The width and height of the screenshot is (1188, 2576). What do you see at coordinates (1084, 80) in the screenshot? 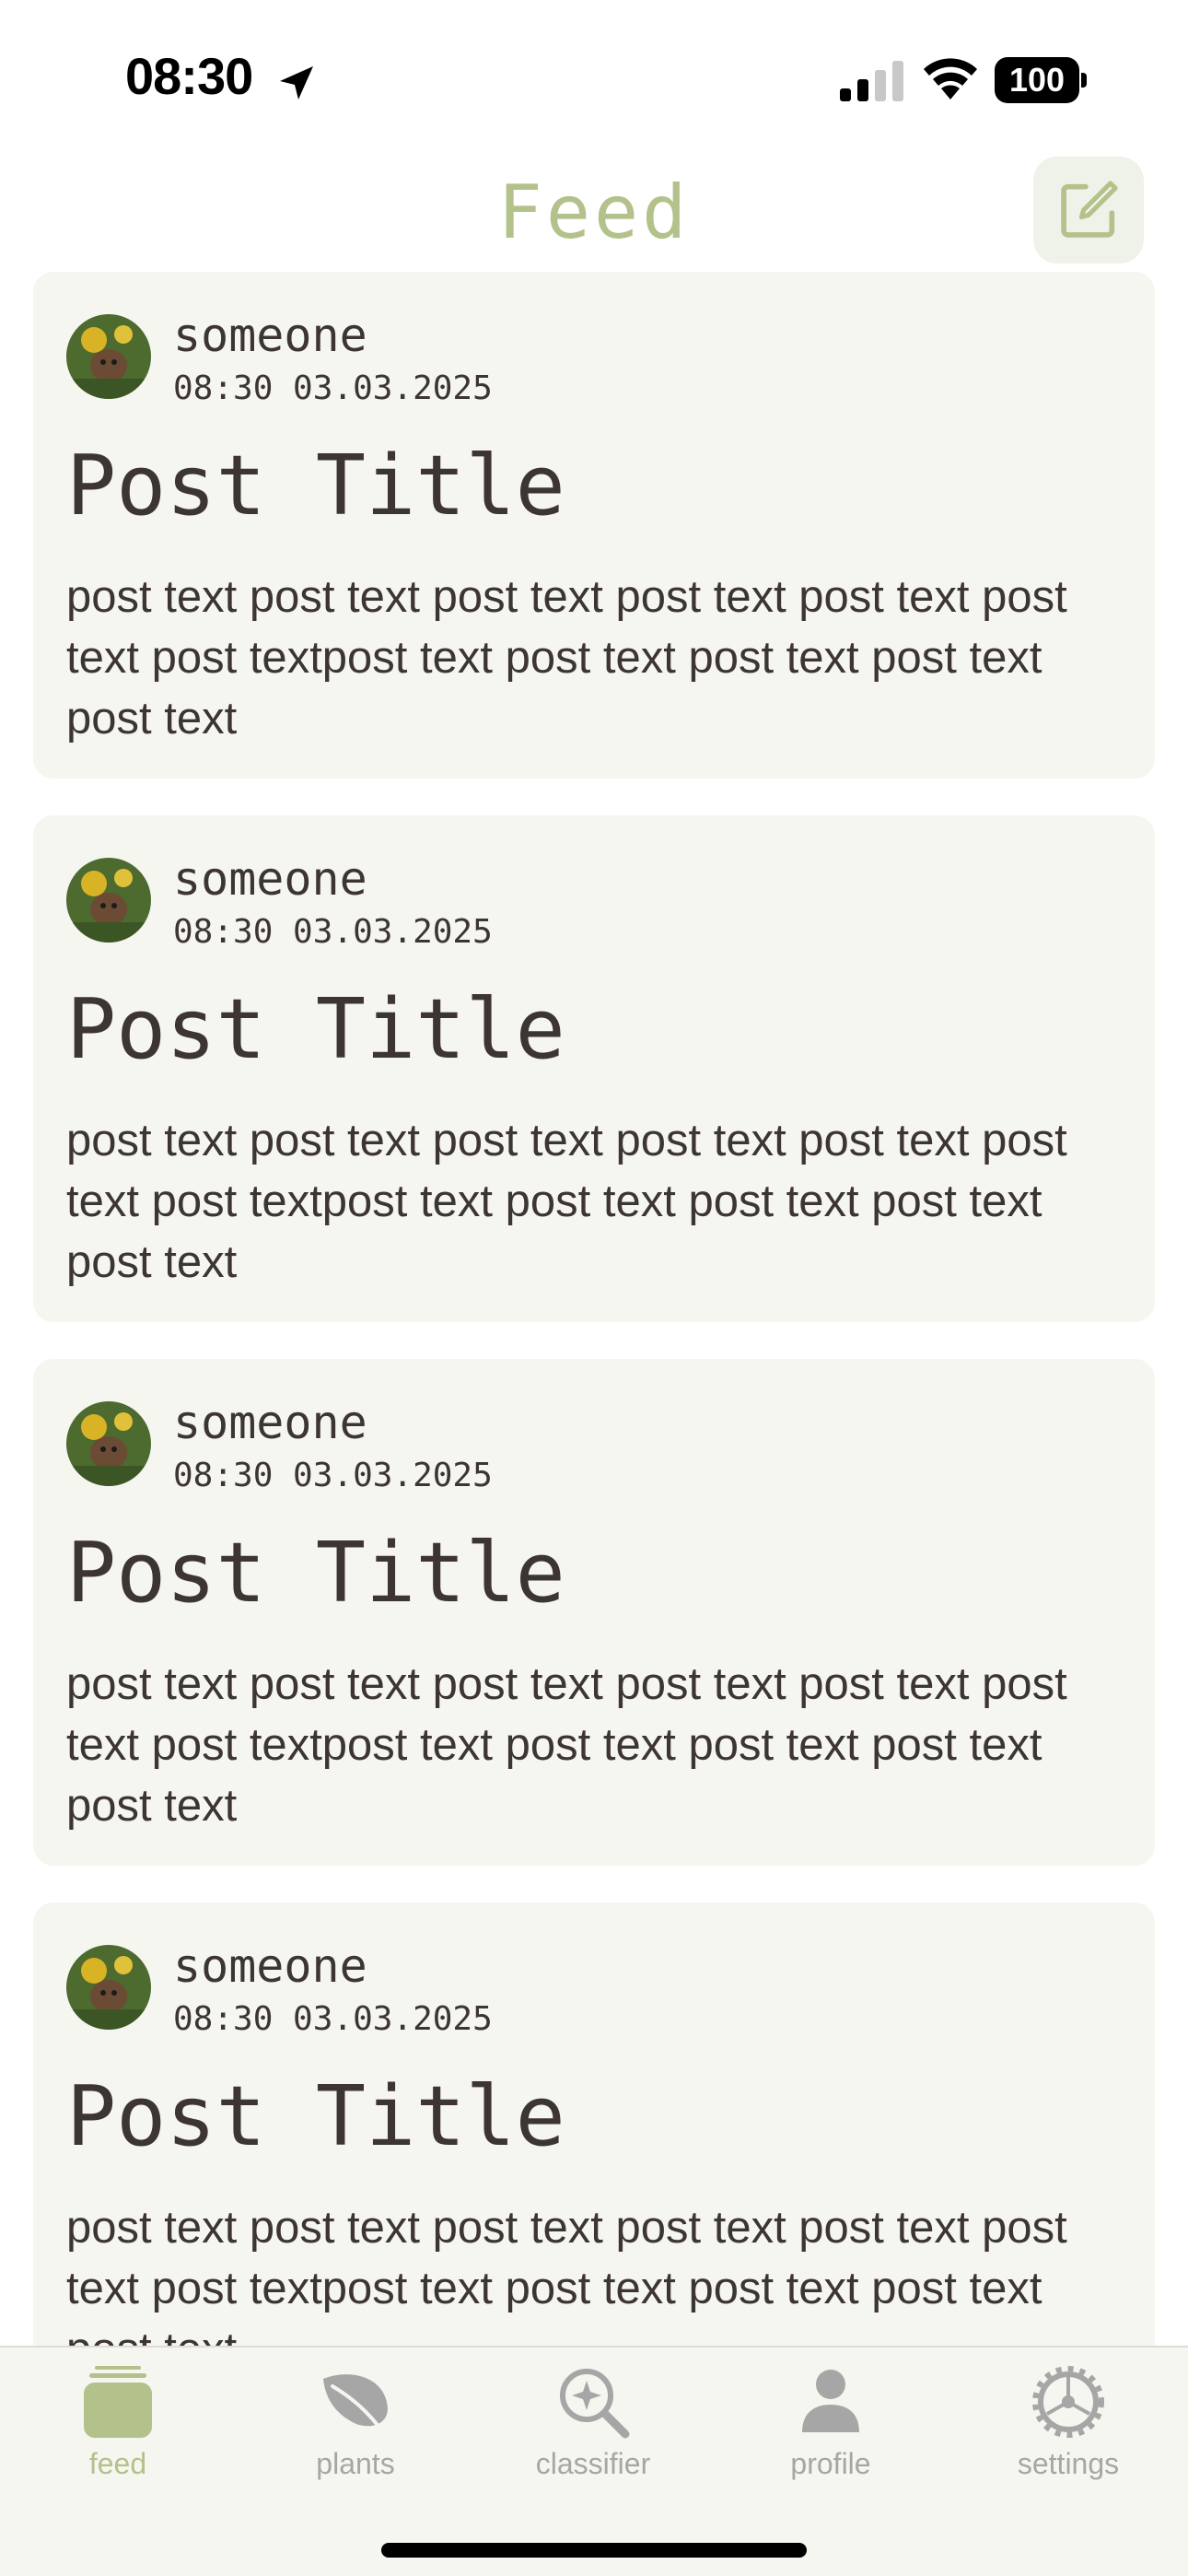
I see `battery-nub` at bounding box center [1084, 80].